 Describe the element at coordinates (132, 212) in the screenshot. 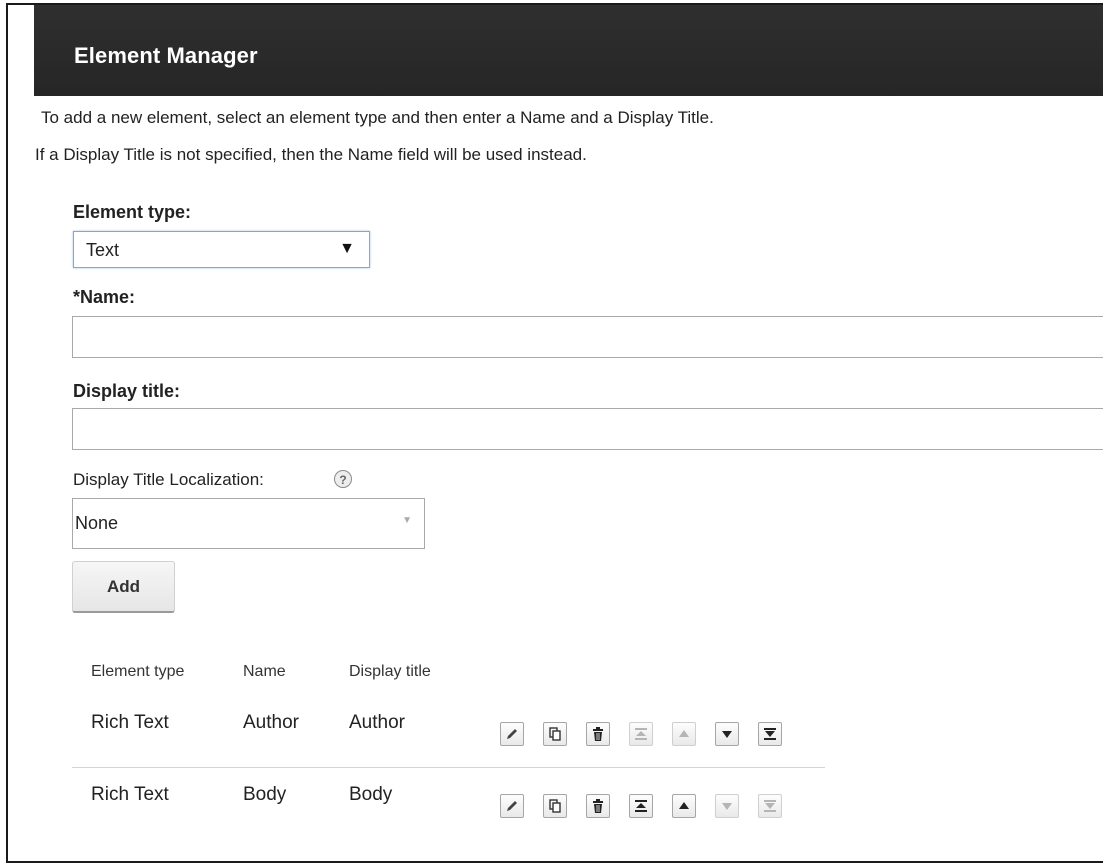

I see `element-type-label: Element type:` at that location.